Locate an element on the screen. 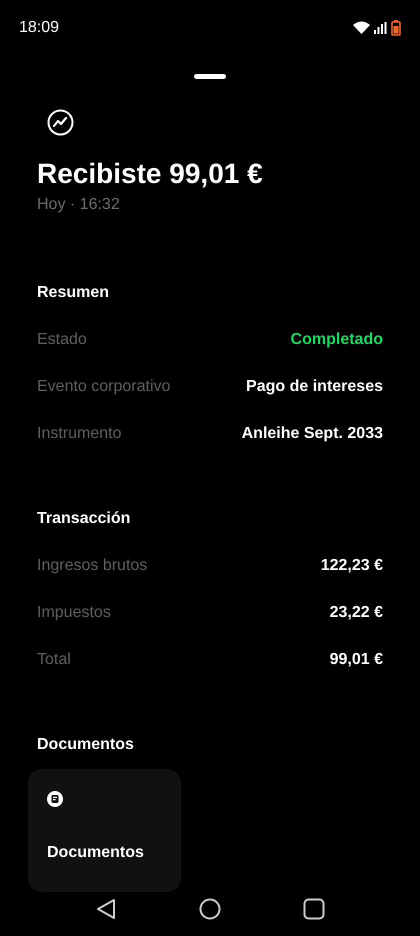 The image size is (420, 936). detail-value: 23,22 € is located at coordinates (356, 613).